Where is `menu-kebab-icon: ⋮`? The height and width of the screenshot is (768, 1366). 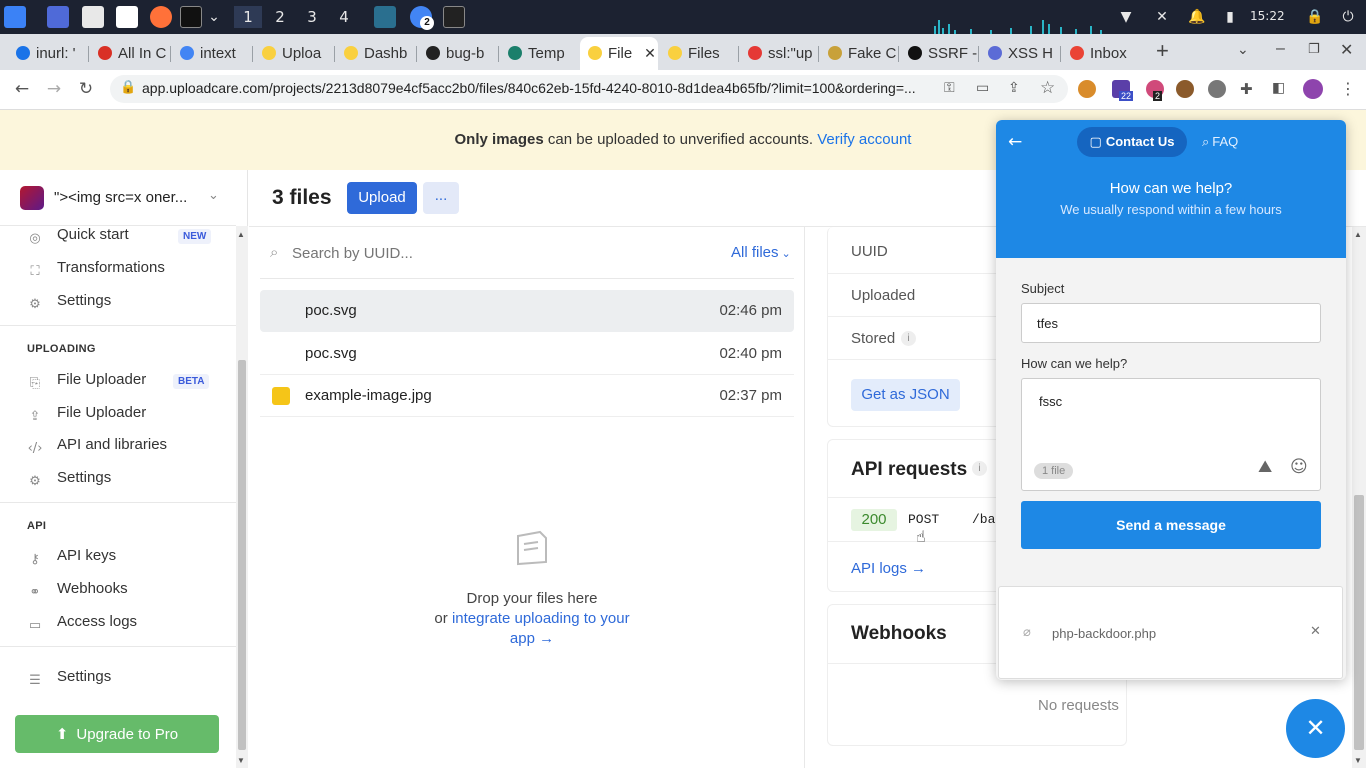
menu-kebab-icon: ⋮ is located at coordinates (1348, 88).